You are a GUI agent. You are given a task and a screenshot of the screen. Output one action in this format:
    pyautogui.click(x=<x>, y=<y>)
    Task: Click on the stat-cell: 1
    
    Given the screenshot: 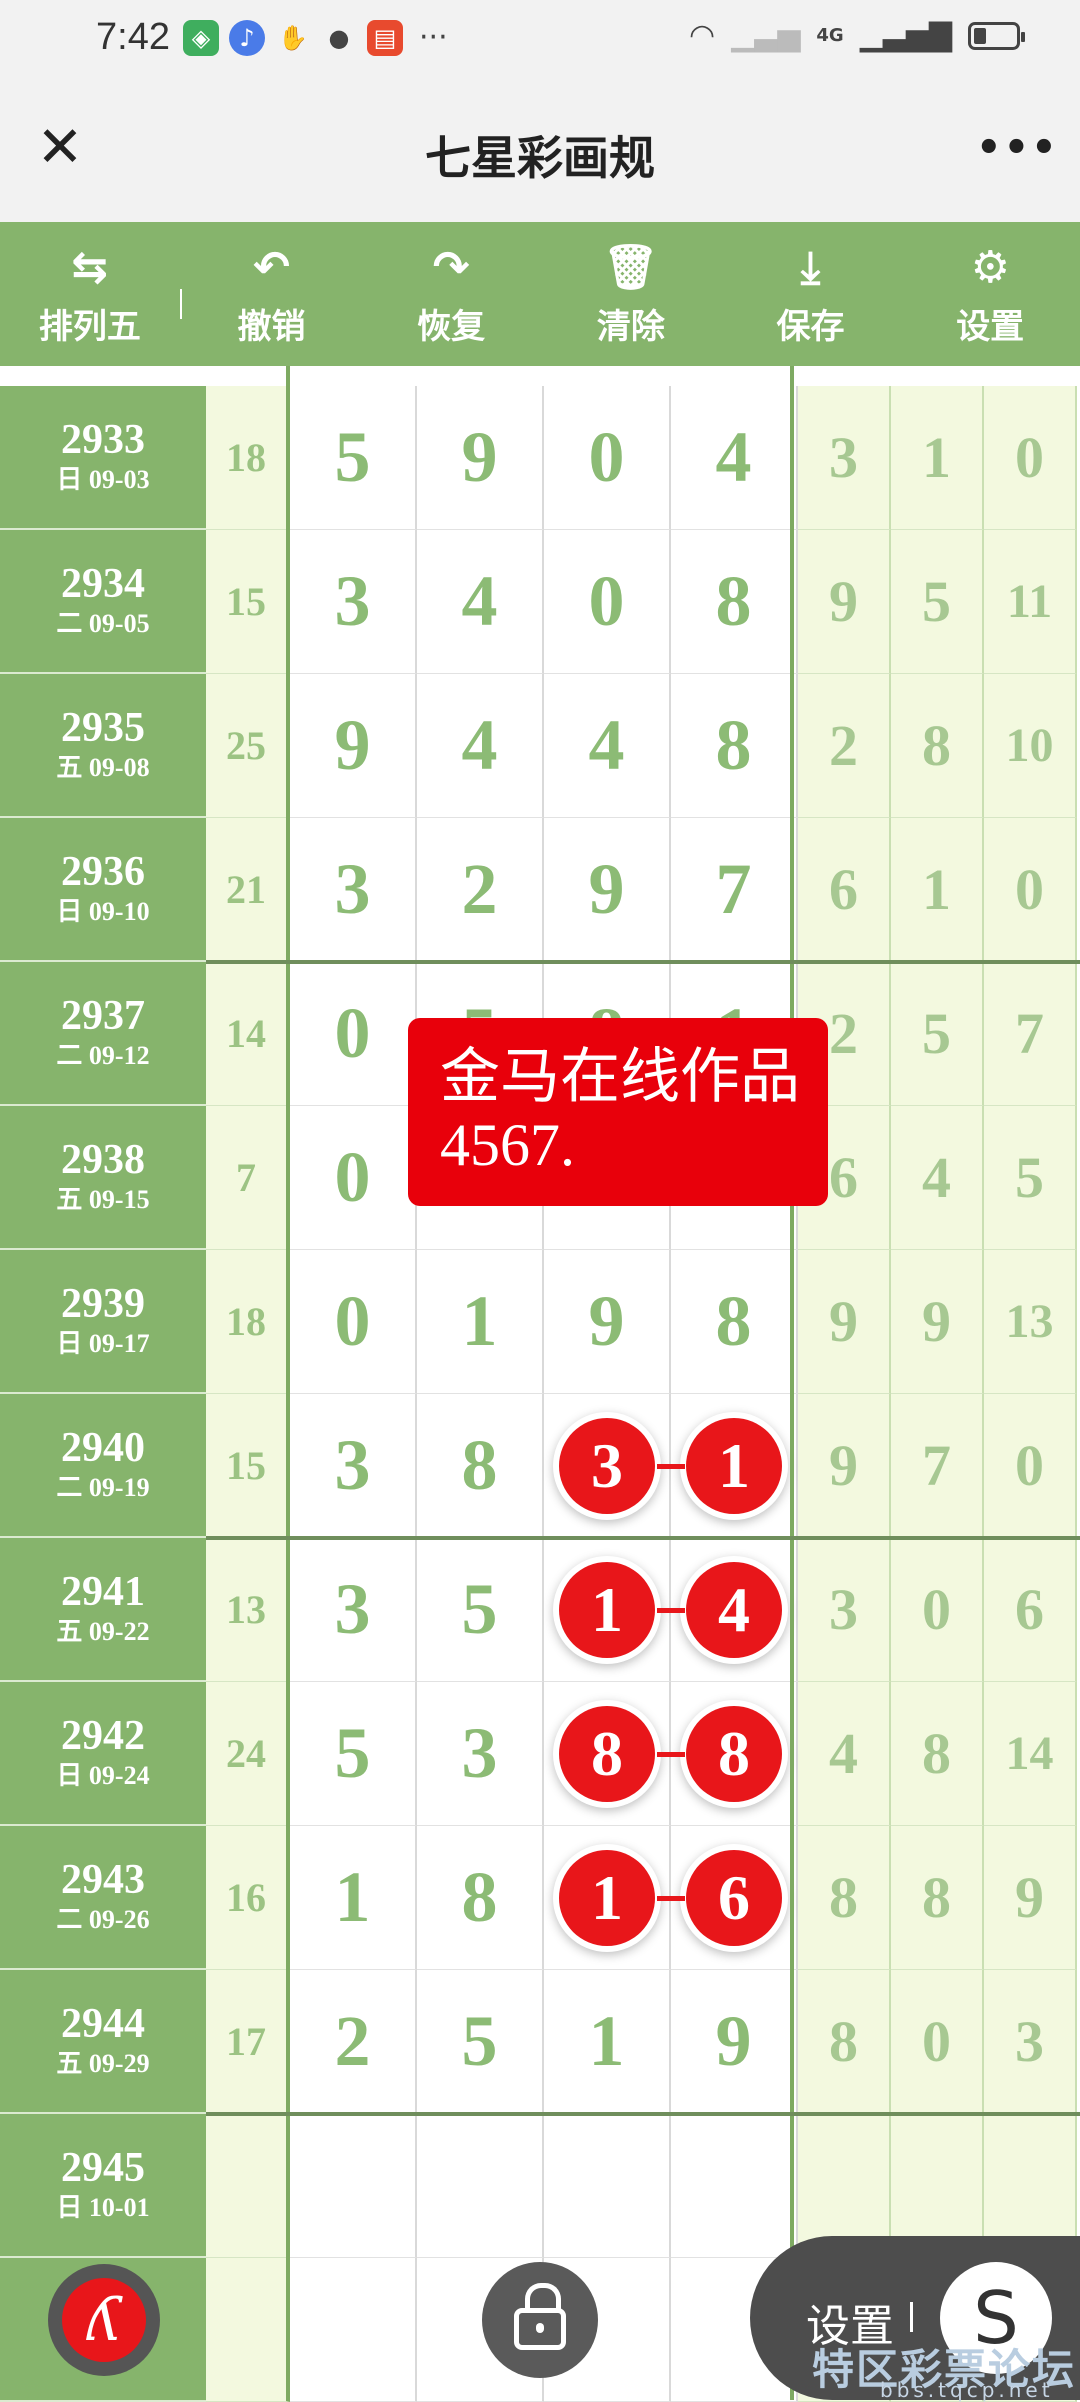 What is the action you would take?
    pyautogui.click(x=937, y=890)
    